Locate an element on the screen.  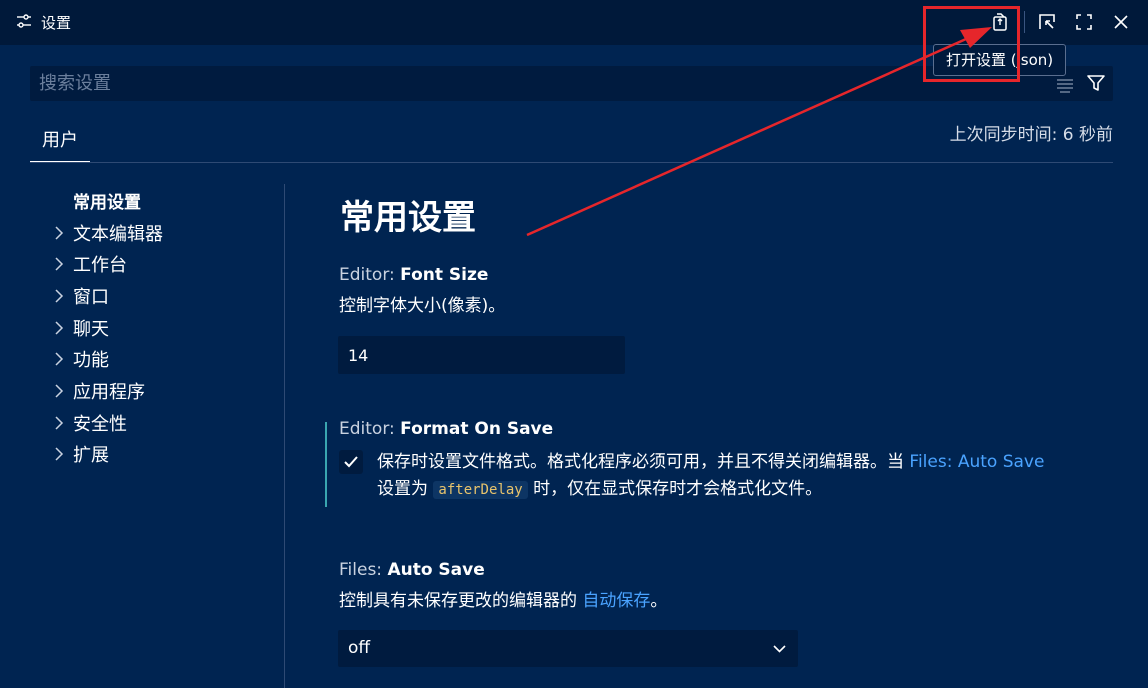
split-editor-icon is located at coordinates (1047, 21).